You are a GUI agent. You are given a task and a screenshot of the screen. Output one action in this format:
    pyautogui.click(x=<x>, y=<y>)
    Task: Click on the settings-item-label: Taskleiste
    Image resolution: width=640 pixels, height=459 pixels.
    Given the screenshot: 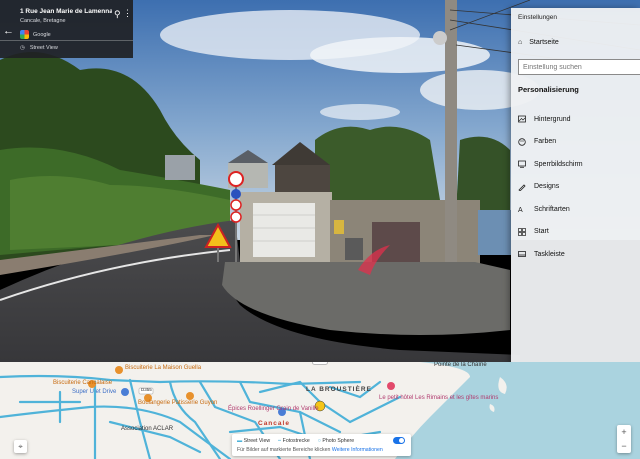 What is the action you would take?
    pyautogui.click(x=549, y=254)
    